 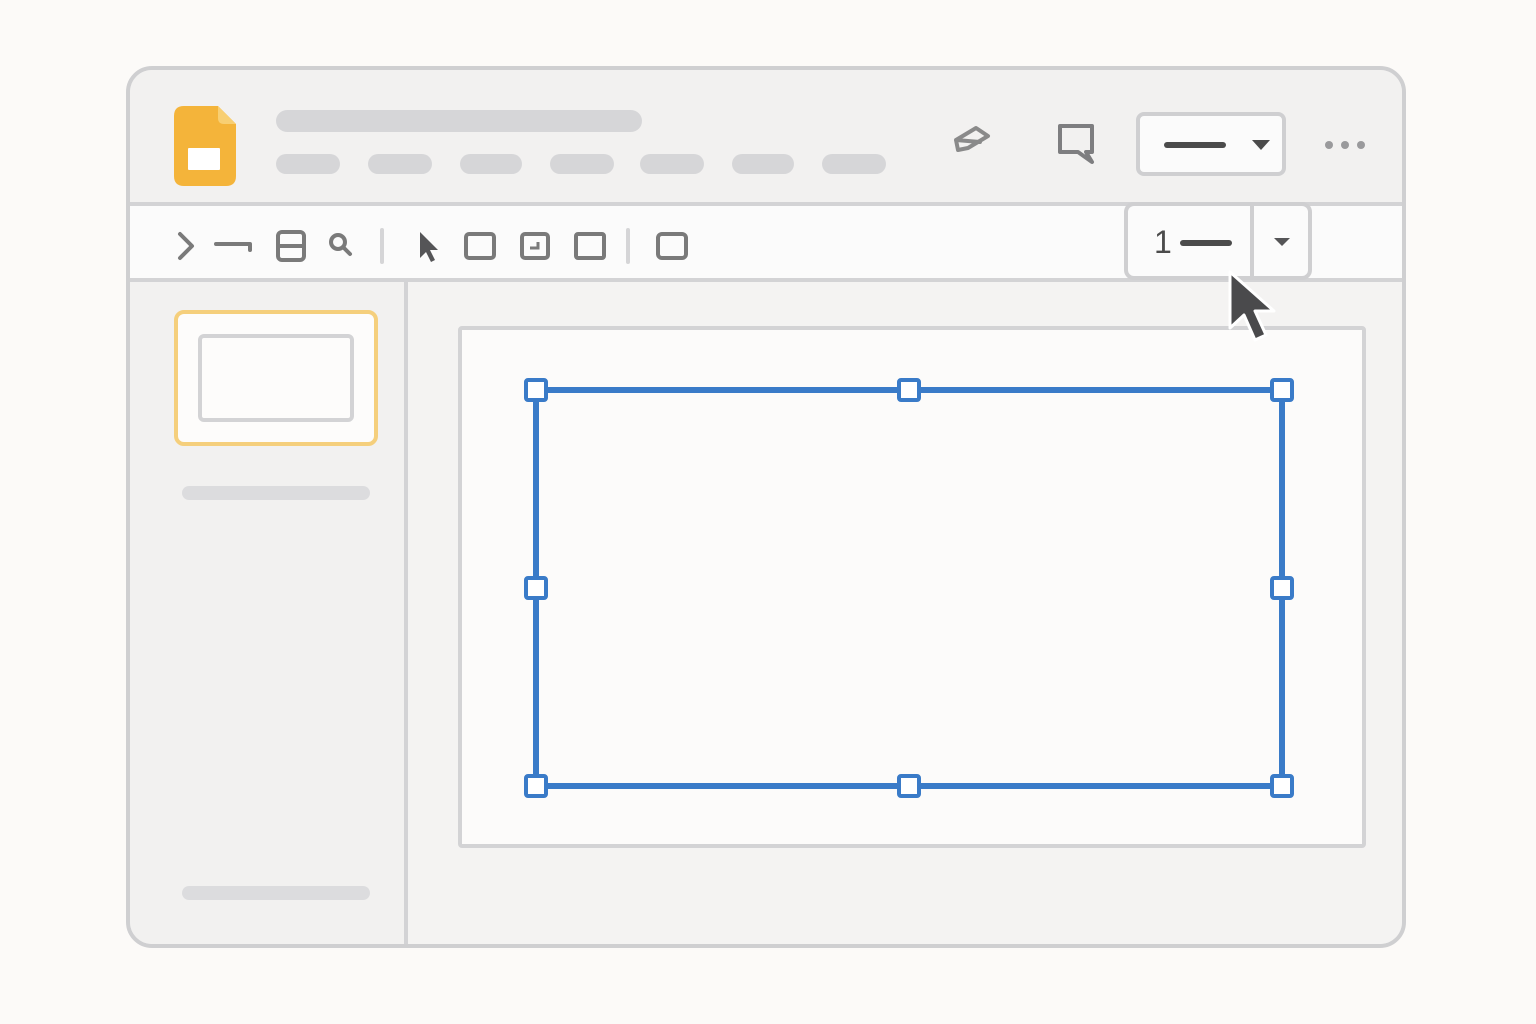 I want to click on document-title, so click(x=459, y=121).